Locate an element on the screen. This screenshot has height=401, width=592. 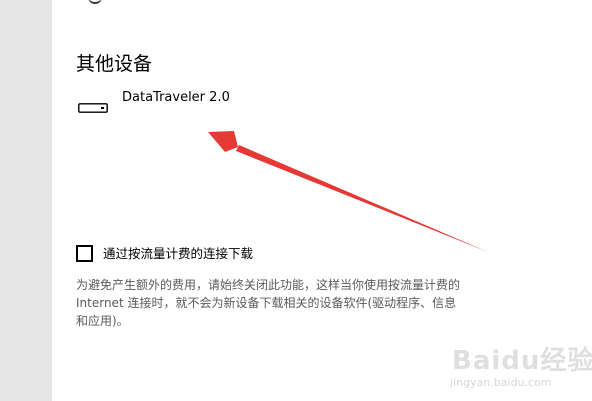
baidu-watermark: Baidu经验 jingyan.baidu.com is located at coordinates (516, 369).